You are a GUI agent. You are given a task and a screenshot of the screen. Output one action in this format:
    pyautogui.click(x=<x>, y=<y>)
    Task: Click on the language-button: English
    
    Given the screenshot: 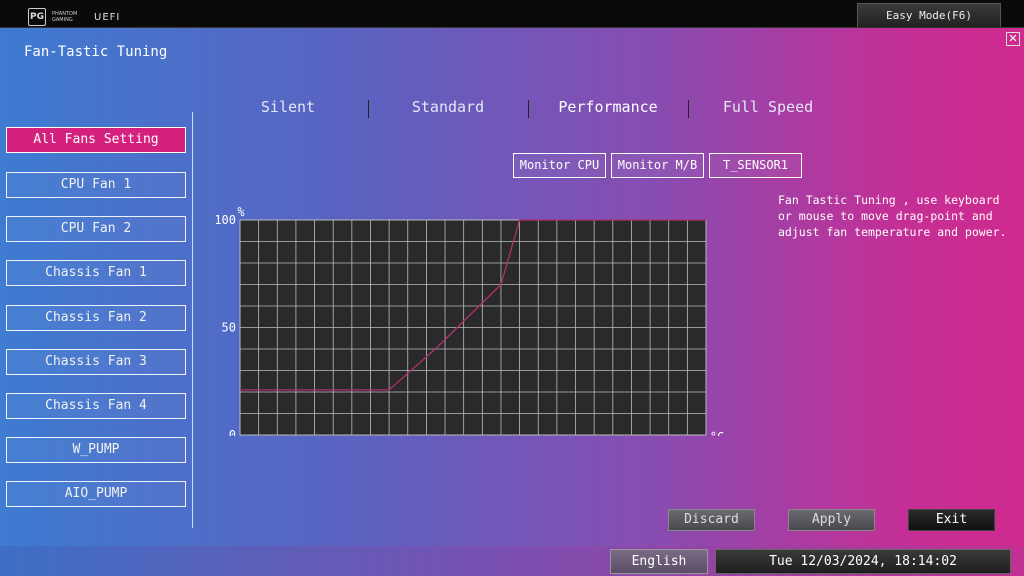 What is the action you would take?
    pyautogui.click(x=659, y=561)
    